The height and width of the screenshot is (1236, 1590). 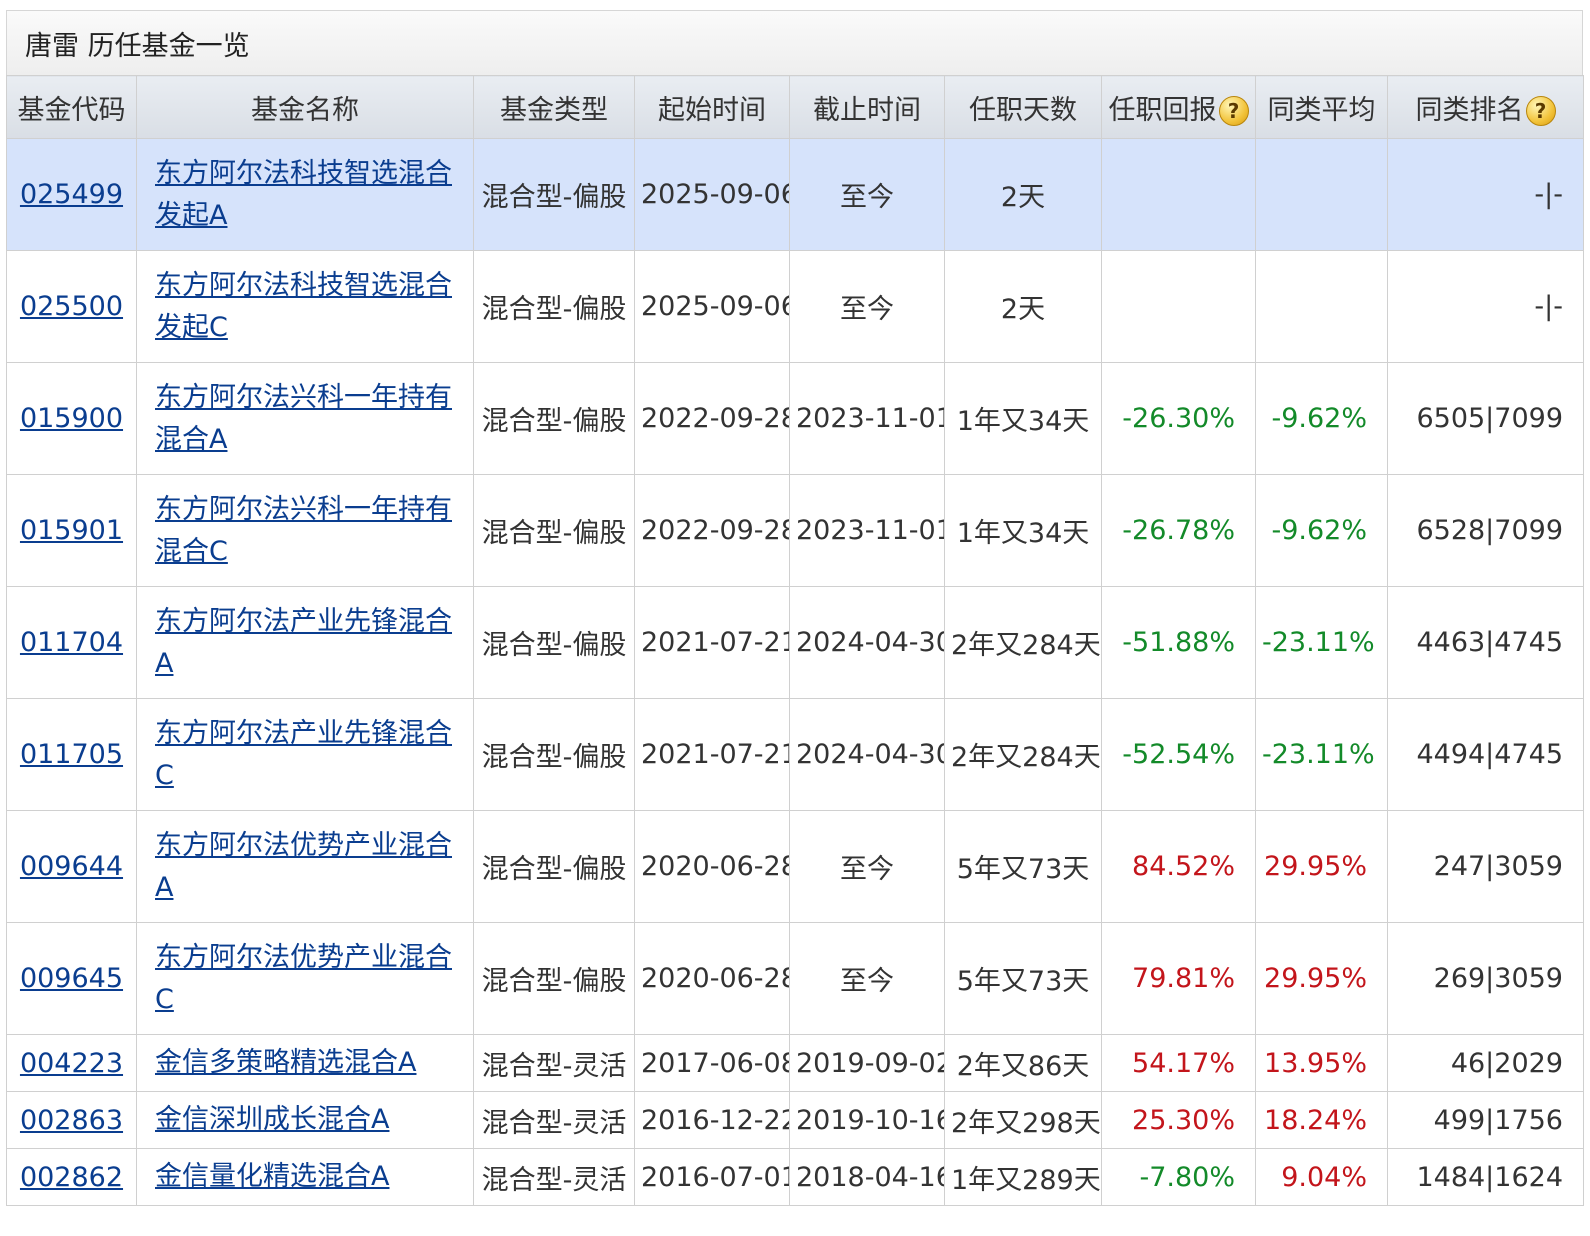 I want to click on cell-fund-name: 东方阿尔法科技智选混合发起A, so click(x=305, y=194).